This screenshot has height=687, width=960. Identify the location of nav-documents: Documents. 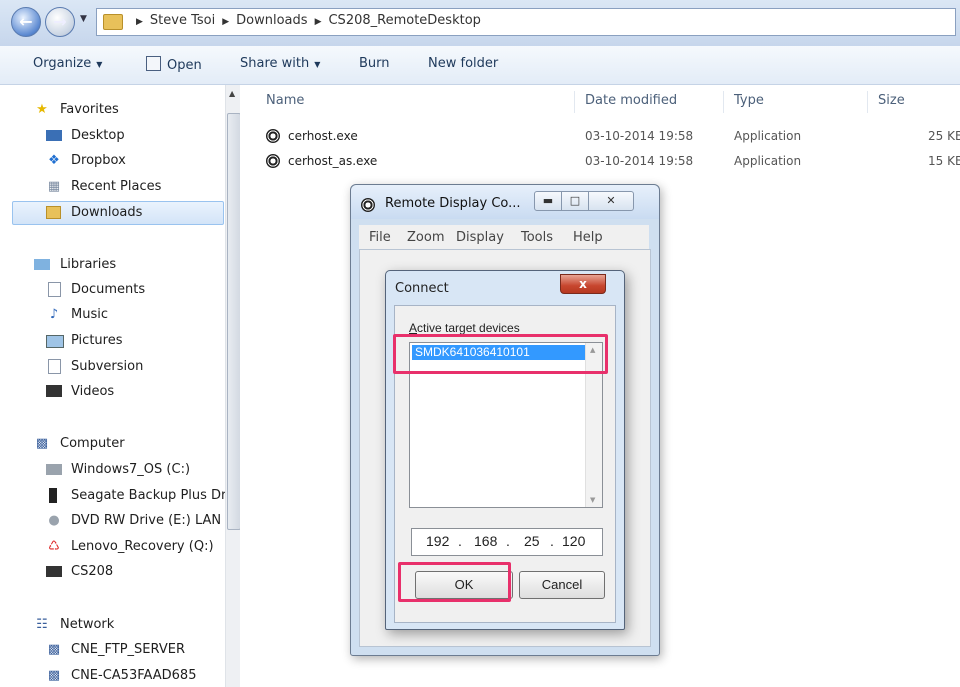
(112, 290).